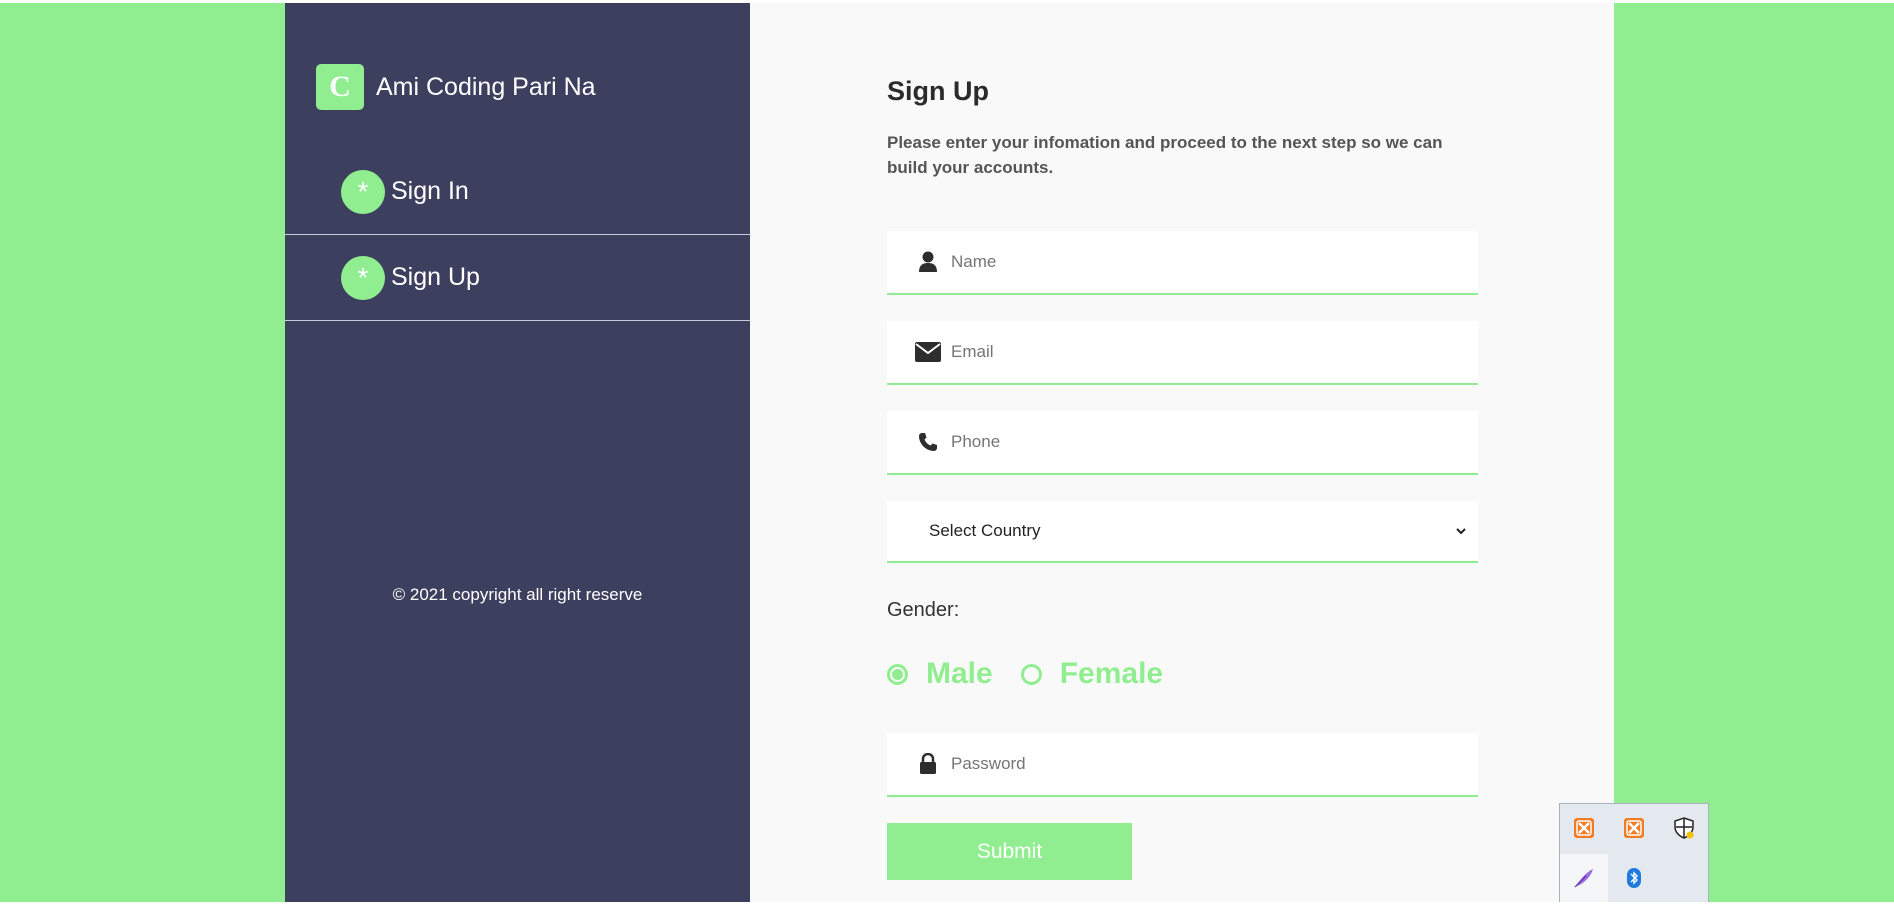 The image size is (1894, 905). What do you see at coordinates (1009, 851) in the screenshot?
I see `submit-button: Submit` at bounding box center [1009, 851].